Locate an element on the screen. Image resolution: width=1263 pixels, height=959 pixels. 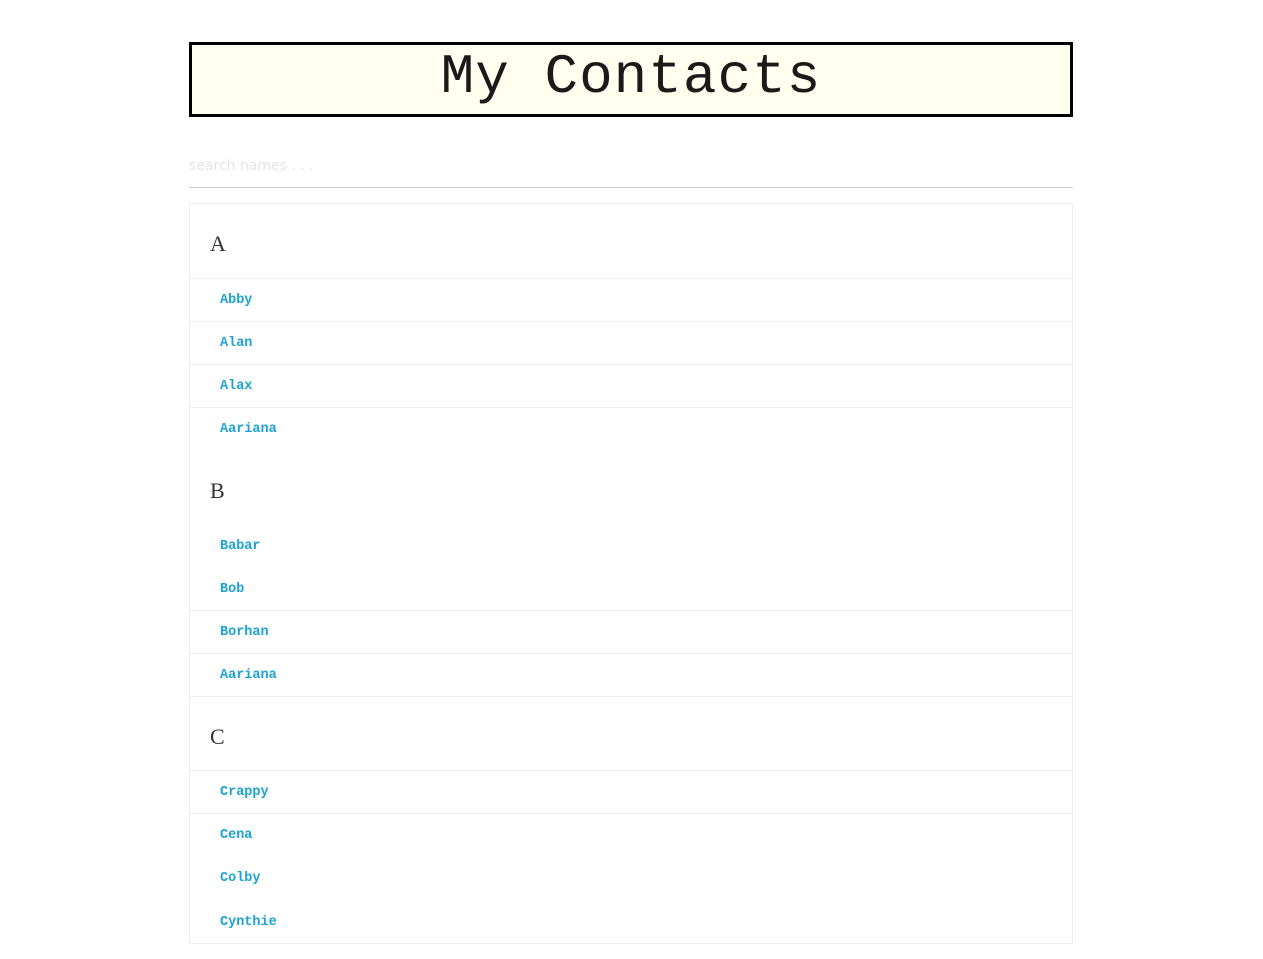
contact-name: Babar is located at coordinates (240, 547).